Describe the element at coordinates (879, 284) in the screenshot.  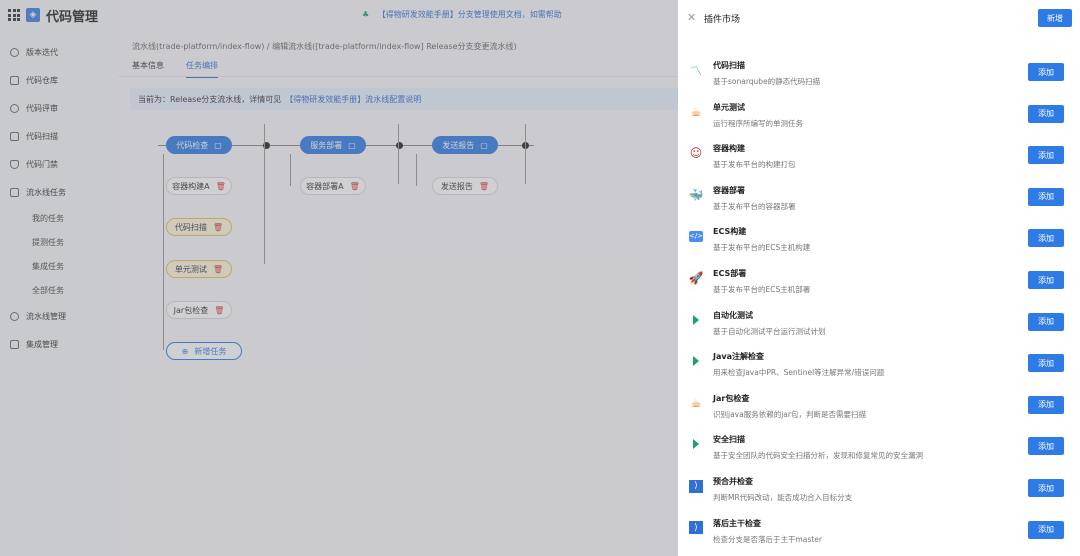
I see `plugin-item: 🚀 ECS部署基于发布平台的ECS主机部署 添加` at that location.